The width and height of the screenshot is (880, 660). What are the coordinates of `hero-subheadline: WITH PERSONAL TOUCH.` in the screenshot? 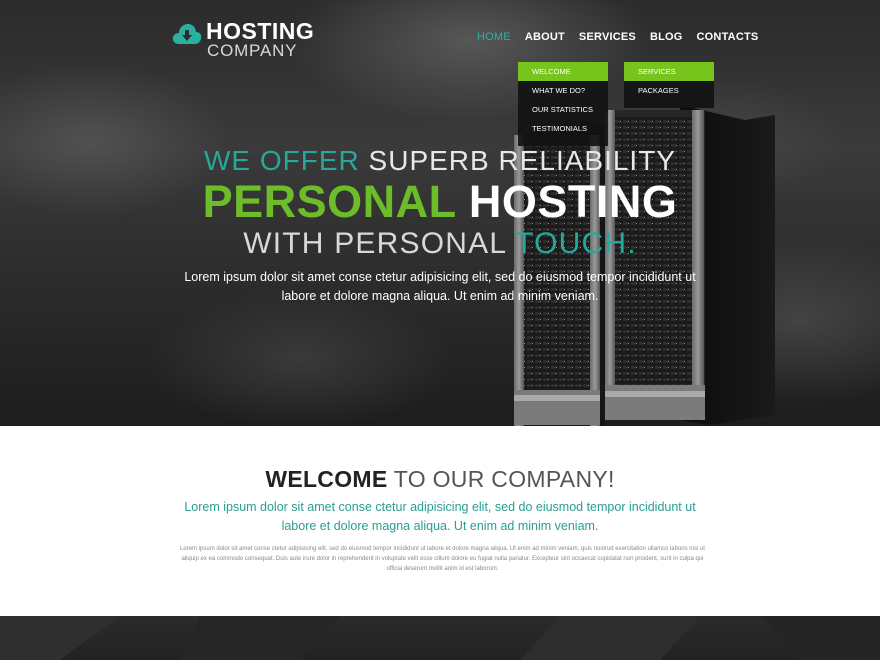 It's located at (440, 244).